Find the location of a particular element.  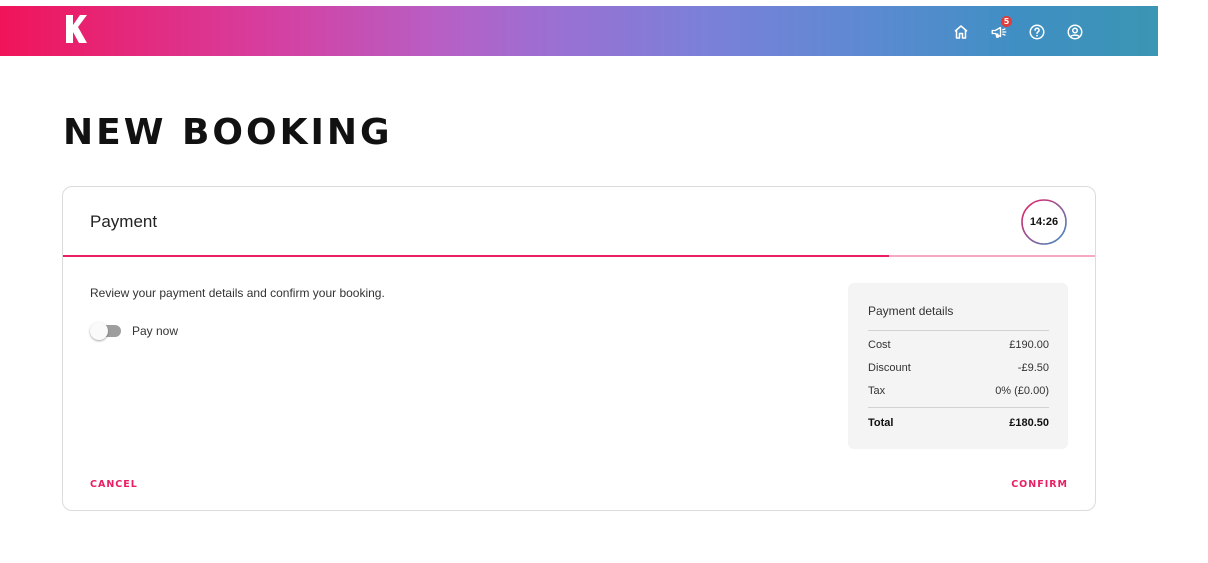

pay-now-label: Pay now is located at coordinates (155, 331).